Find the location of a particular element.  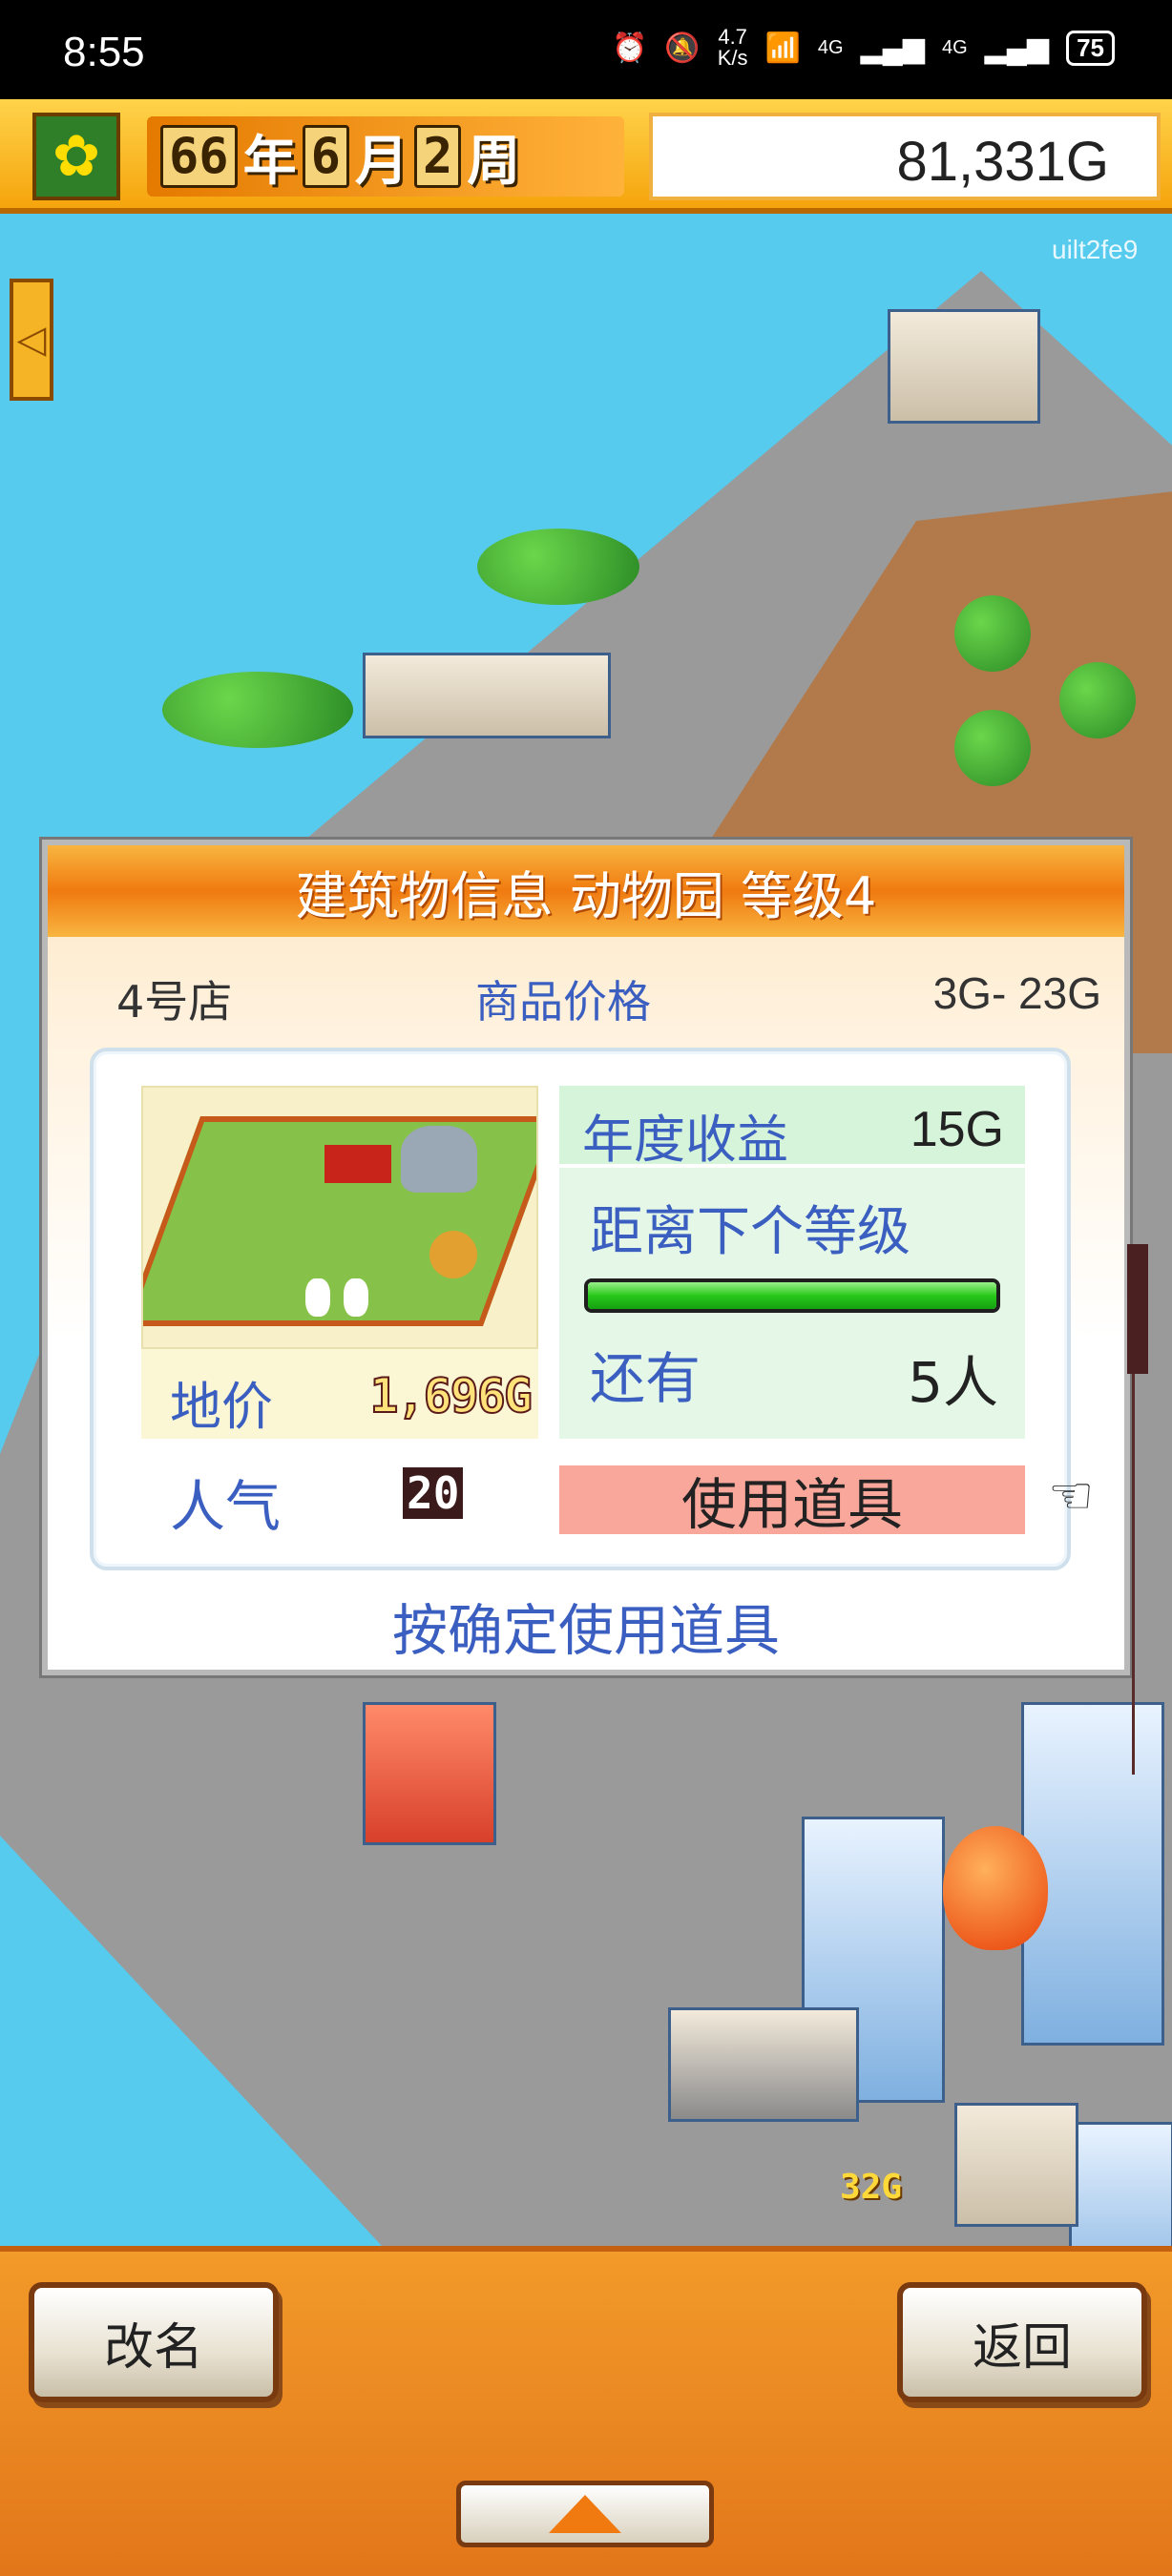

stats-box: 年度收益 15G 距离下个等级 还有 5人 is located at coordinates (792, 1262).